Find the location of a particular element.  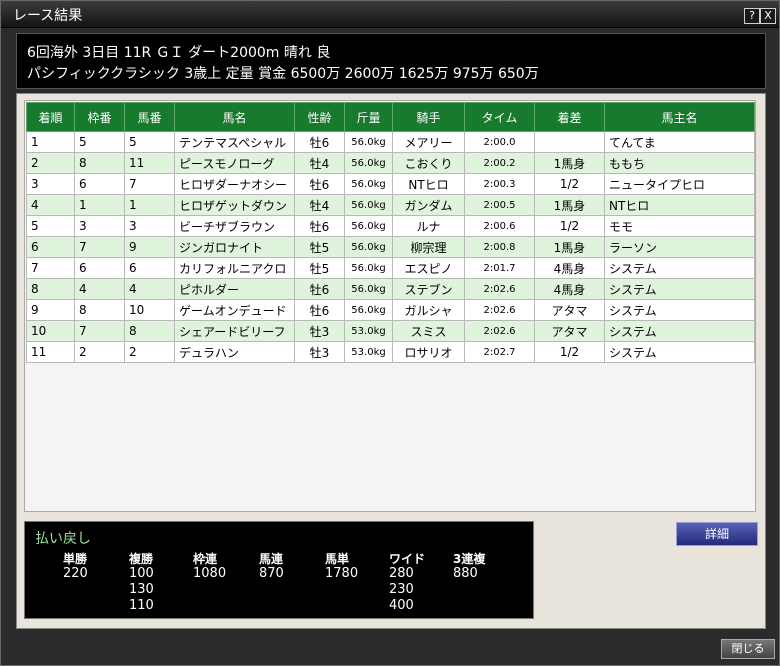

race-info-line1: 6回海外 3日目 11R ＧＩ ダート2000m 晴れ 良 is located at coordinates (179, 53).